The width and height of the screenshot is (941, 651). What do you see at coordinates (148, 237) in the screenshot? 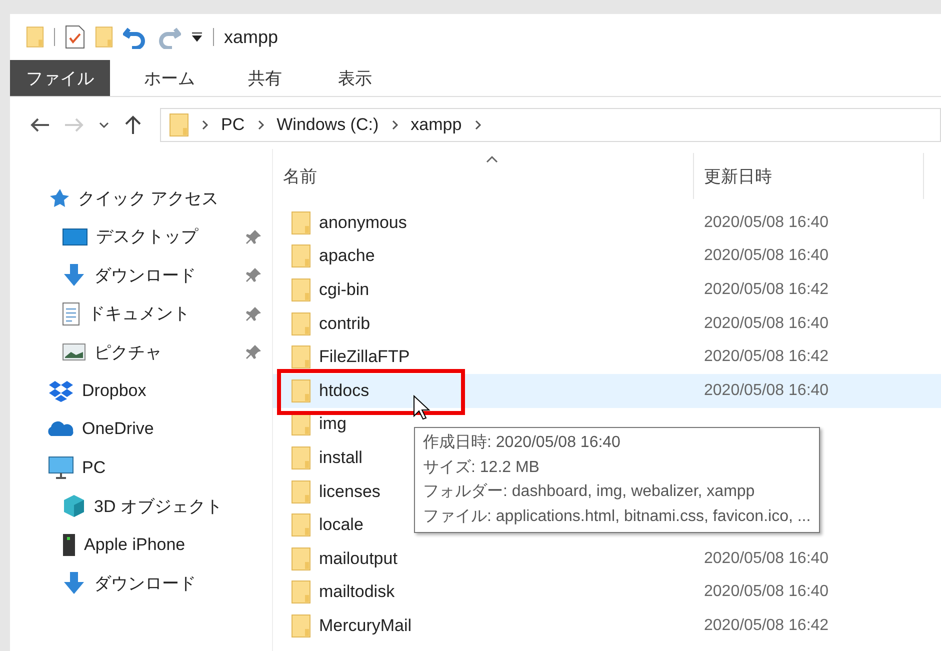
I see `navigation-label: デスクトップ` at bounding box center [148, 237].